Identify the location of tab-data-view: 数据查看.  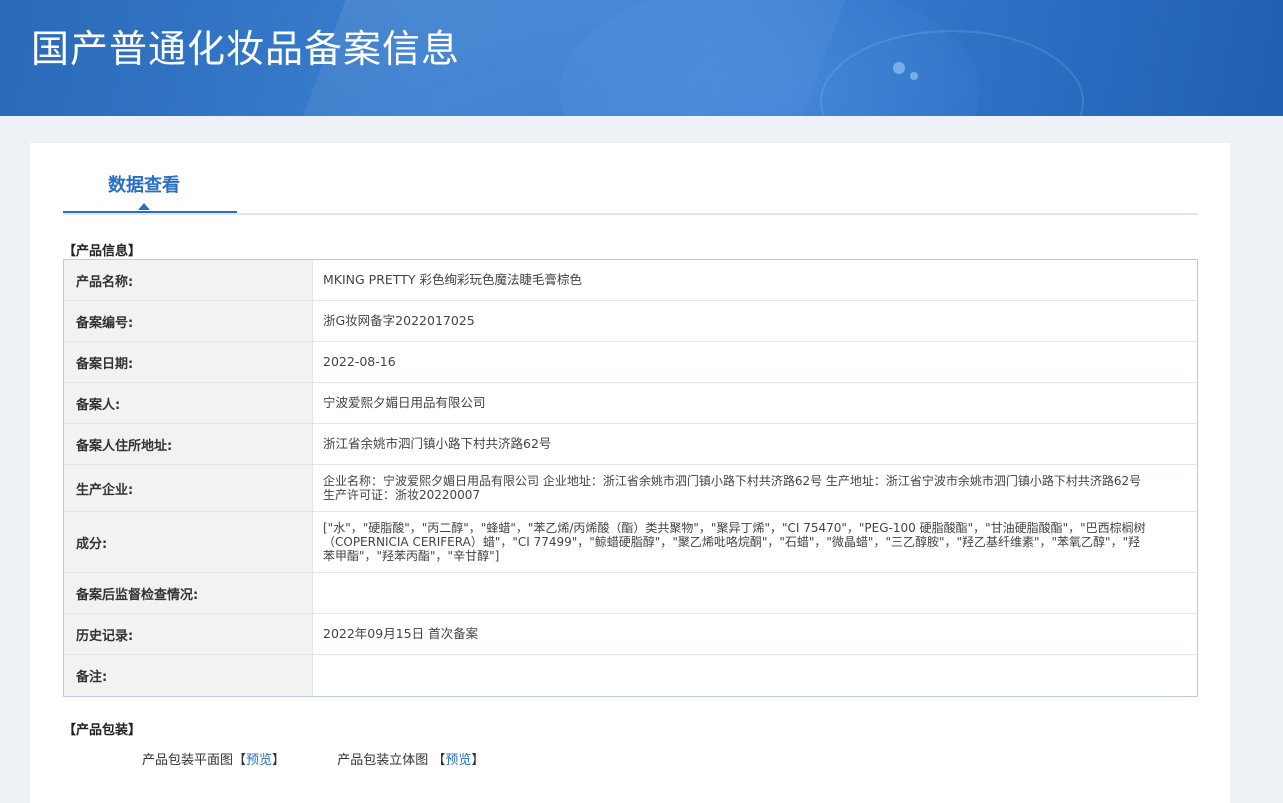
(150, 178).